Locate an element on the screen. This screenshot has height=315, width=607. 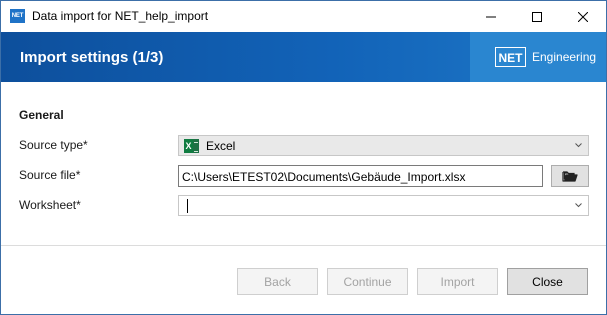
excel-icon is located at coordinates (191, 146).